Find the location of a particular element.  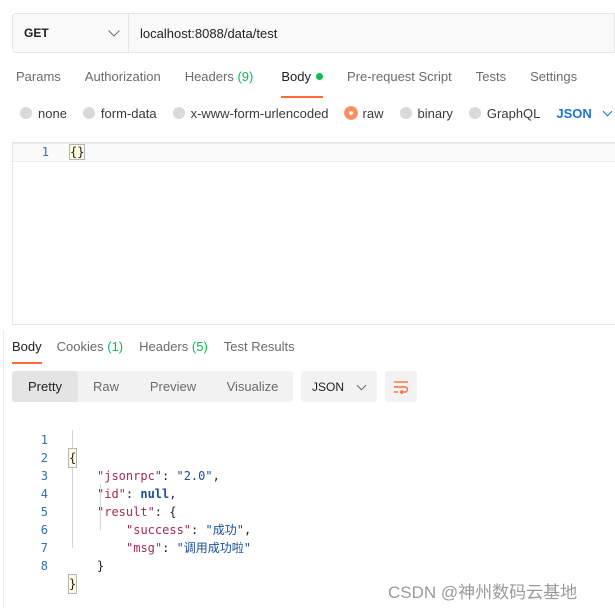

radio-selected-icon is located at coordinates (350, 112).